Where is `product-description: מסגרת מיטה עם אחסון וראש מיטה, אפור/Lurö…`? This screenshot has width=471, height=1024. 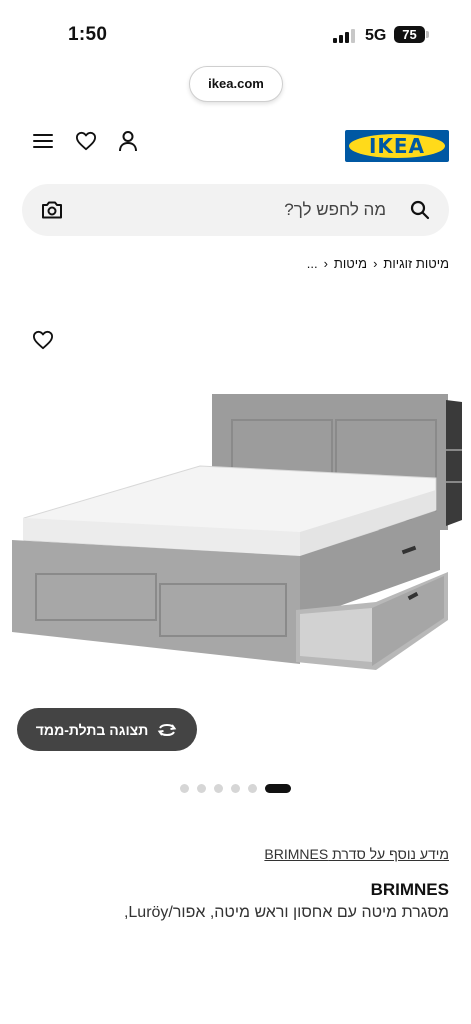
product-description: מסגרת מיטה עם אחסון וראש מיטה, אפור/Lurö… is located at coordinates (286, 912).